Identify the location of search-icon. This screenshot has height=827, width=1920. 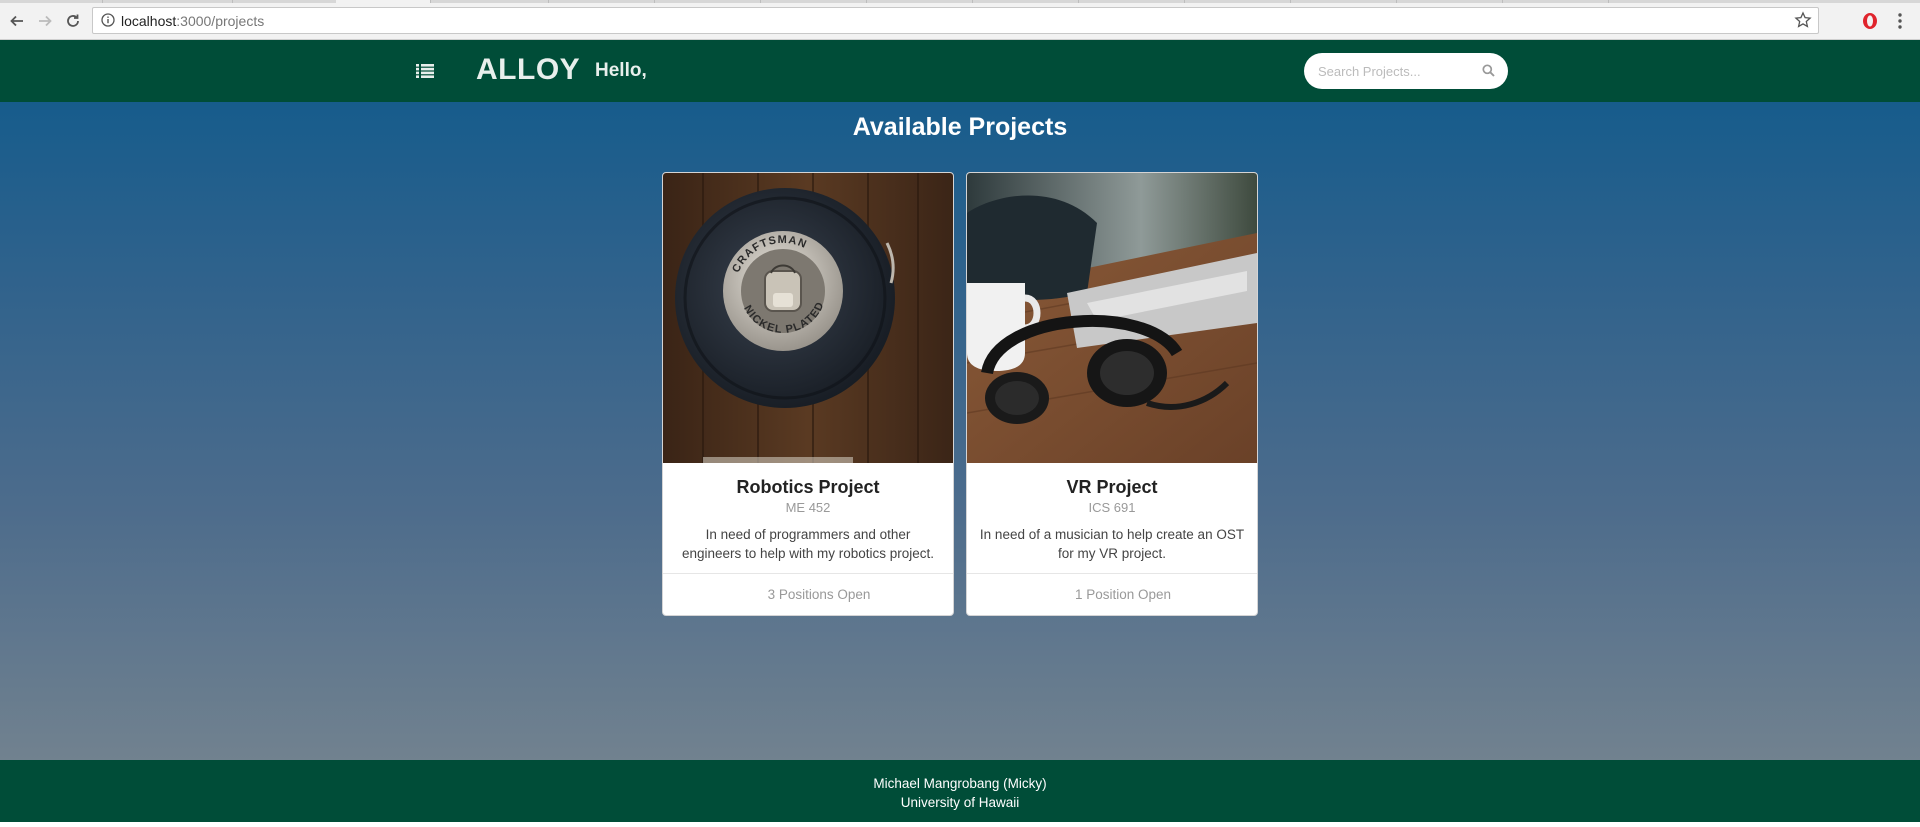
(1488, 73).